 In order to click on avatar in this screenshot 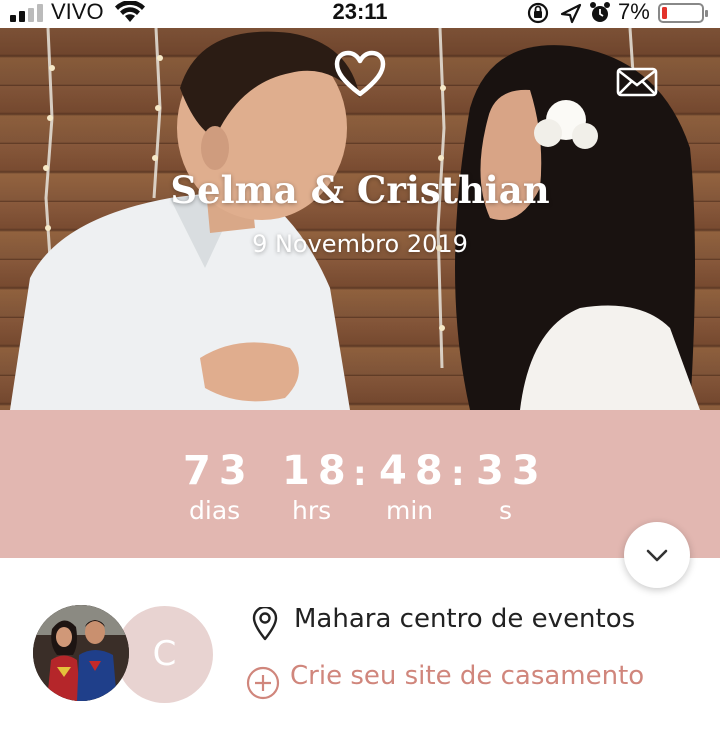, I will do `click(81, 653)`.